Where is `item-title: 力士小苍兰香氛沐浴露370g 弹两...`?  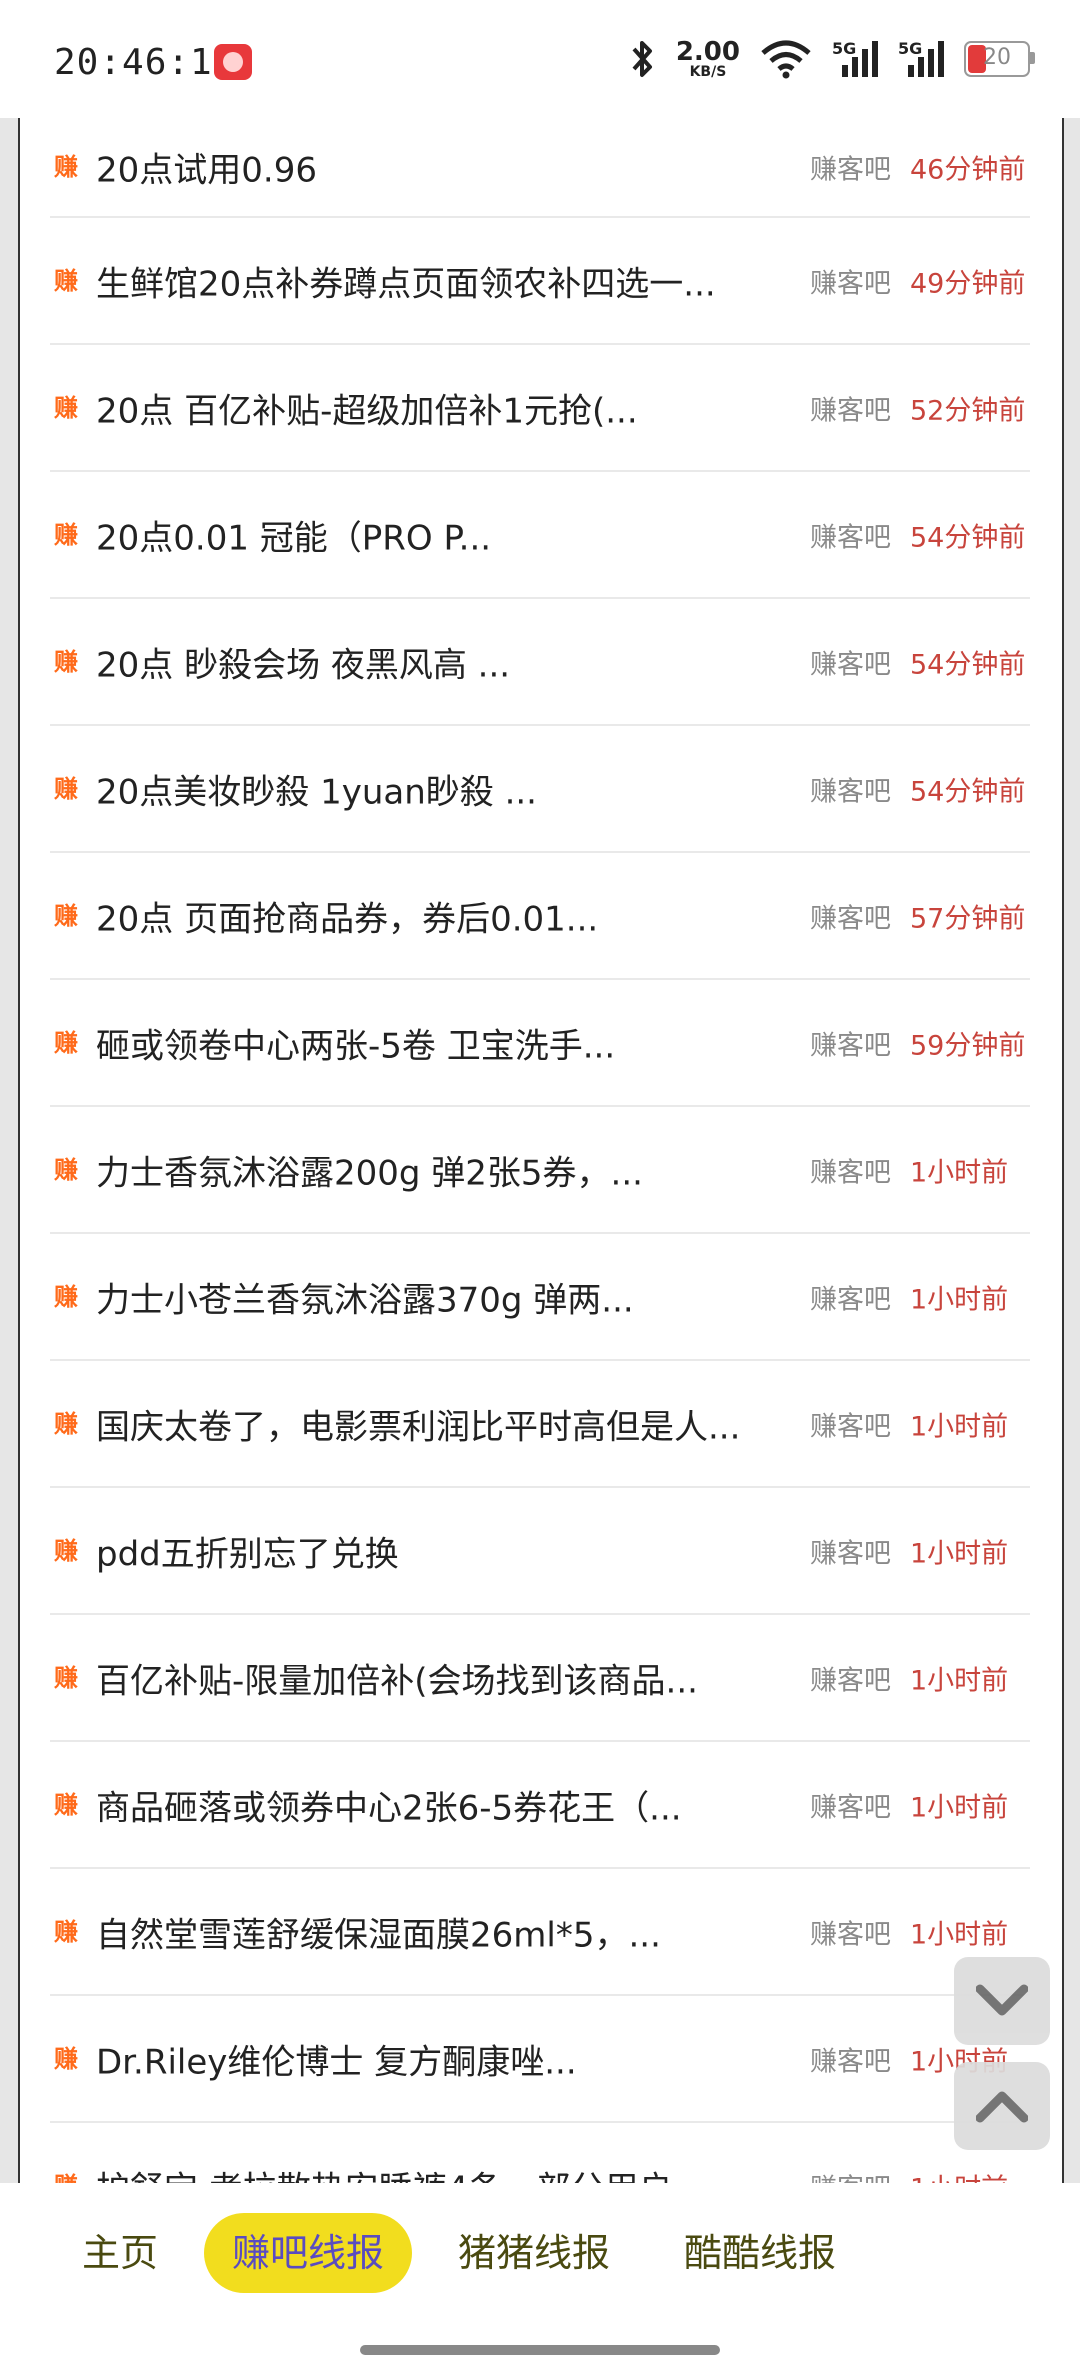 item-title: 力士小苍兰香氛沐浴露370g 弹两... is located at coordinates (365, 1300).